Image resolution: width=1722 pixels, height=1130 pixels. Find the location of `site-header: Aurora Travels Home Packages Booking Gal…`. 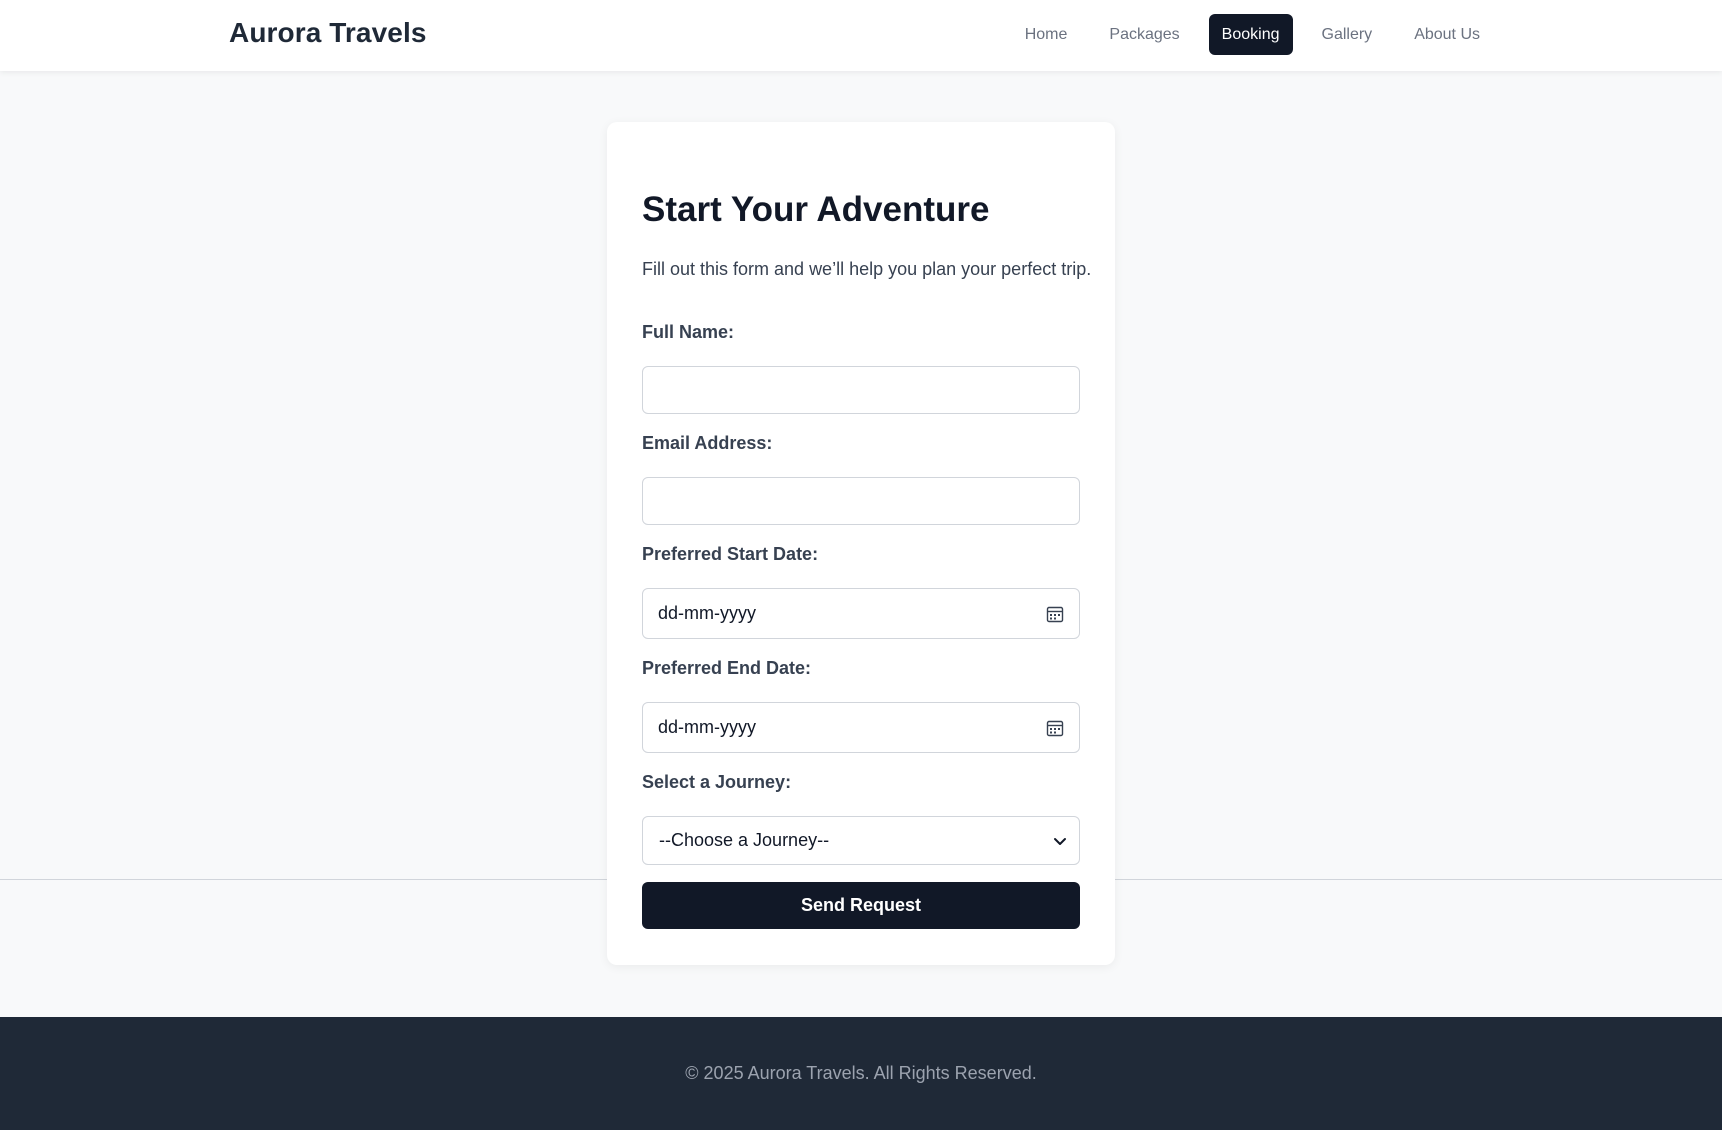

site-header: Aurora Travels Home Packages Booking Gal… is located at coordinates (861, 35).